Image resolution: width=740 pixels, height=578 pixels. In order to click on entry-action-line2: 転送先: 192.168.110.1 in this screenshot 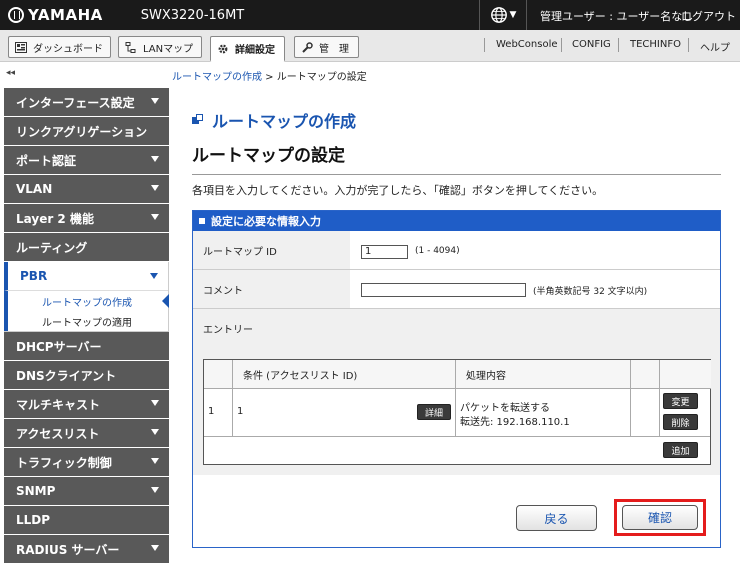, I will do `click(515, 422)`.